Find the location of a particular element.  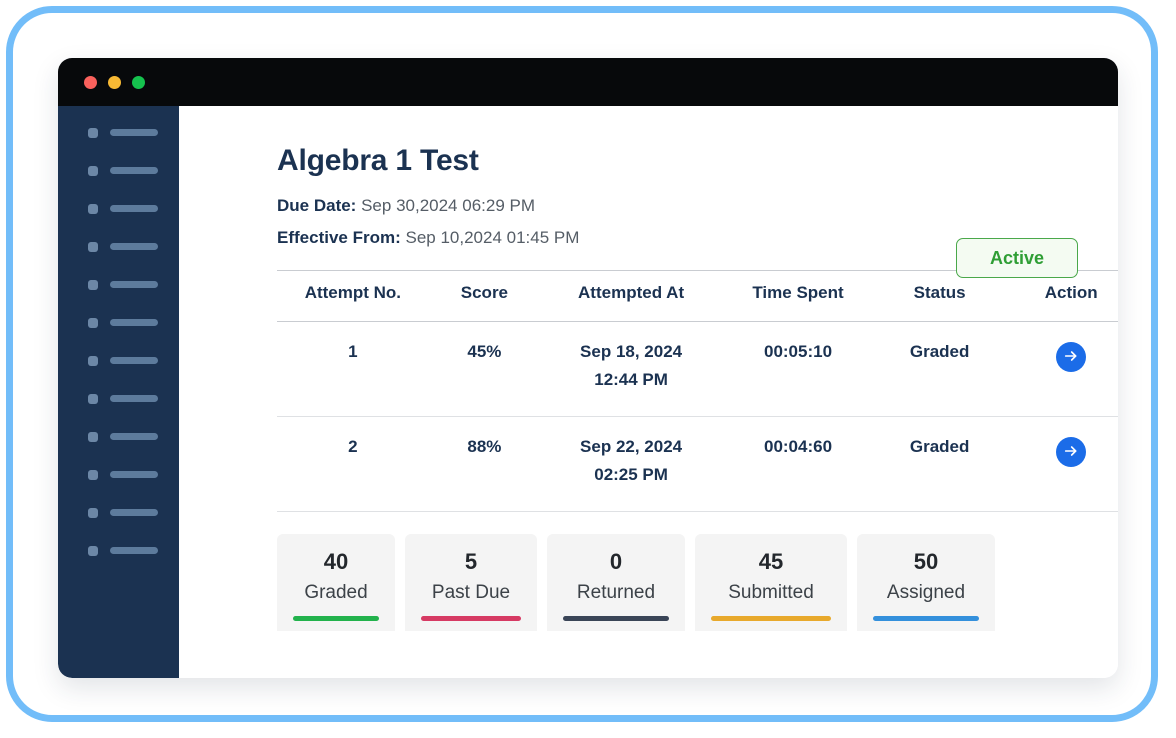

stat-card: 40 Graded is located at coordinates (336, 582).